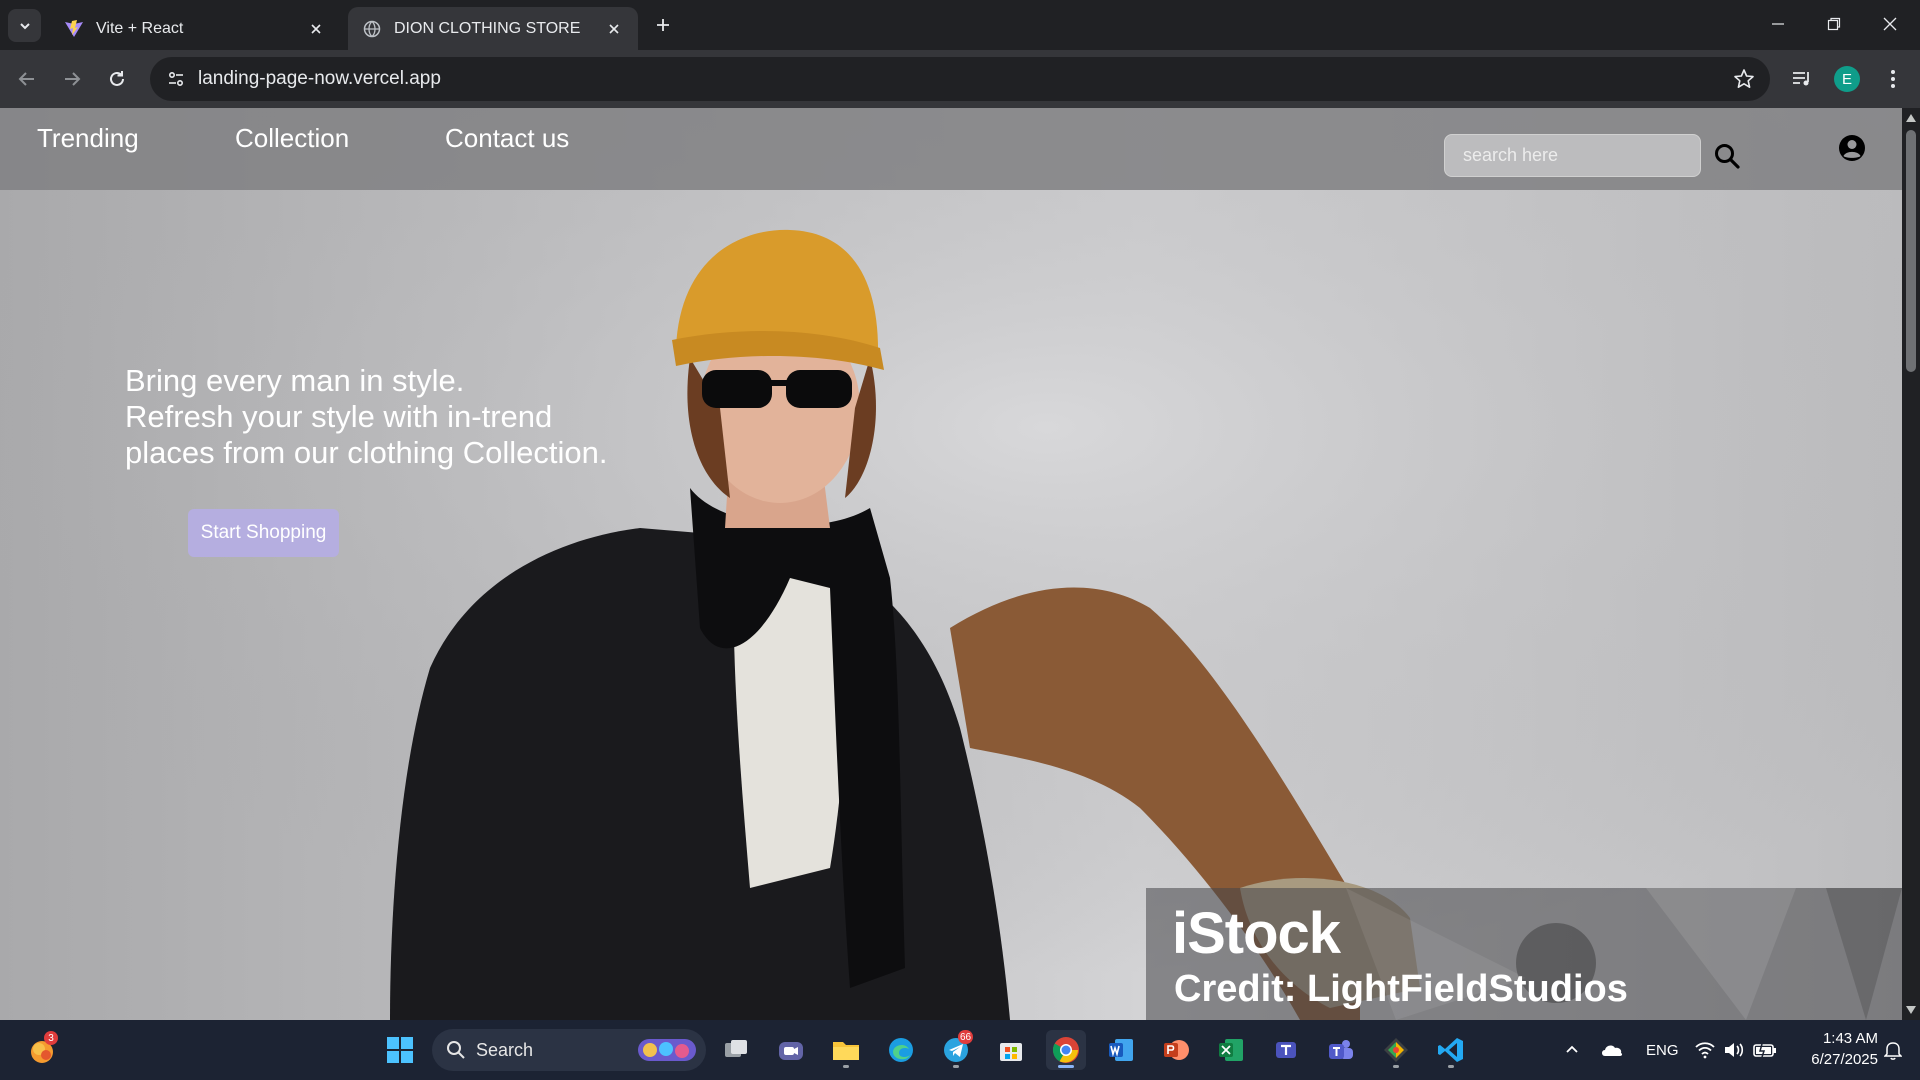  I want to click on media-control-button, so click(1802, 79).